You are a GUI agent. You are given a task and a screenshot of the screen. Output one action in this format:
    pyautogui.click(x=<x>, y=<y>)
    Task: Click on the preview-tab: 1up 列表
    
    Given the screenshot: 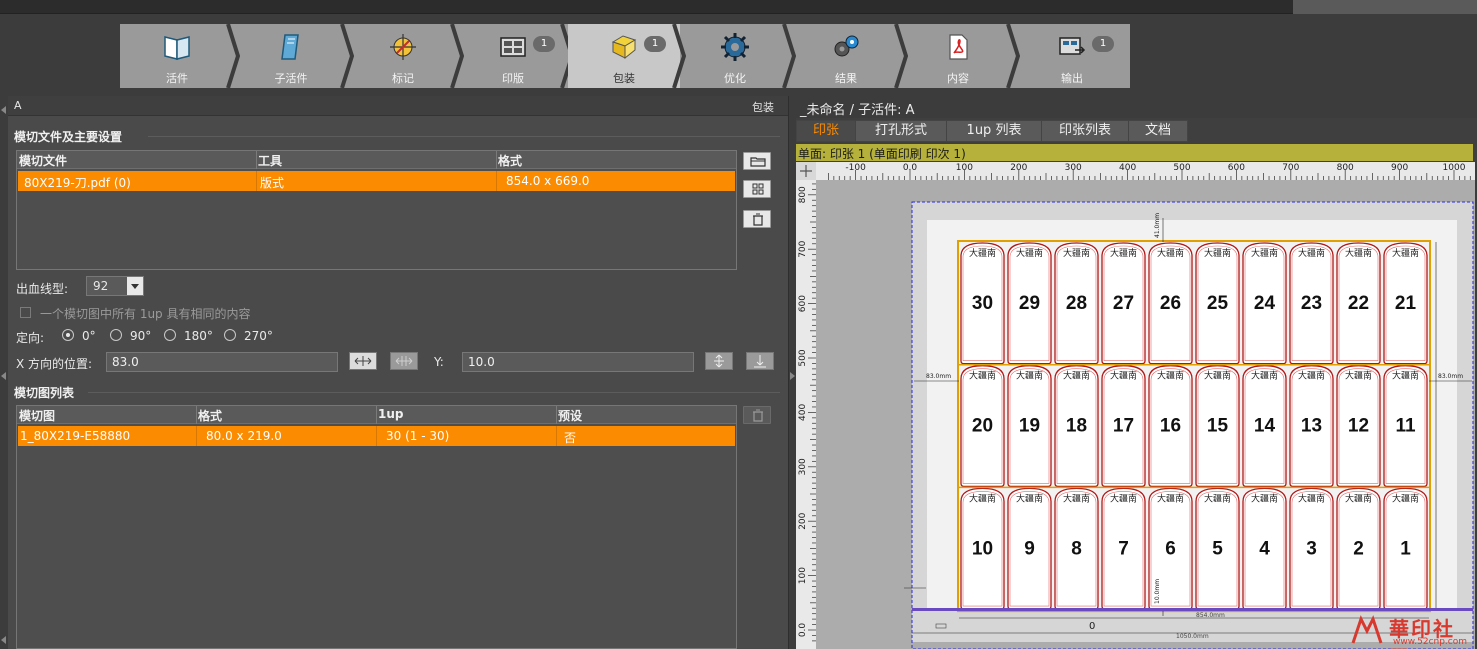 What is the action you would take?
    pyautogui.click(x=994, y=131)
    